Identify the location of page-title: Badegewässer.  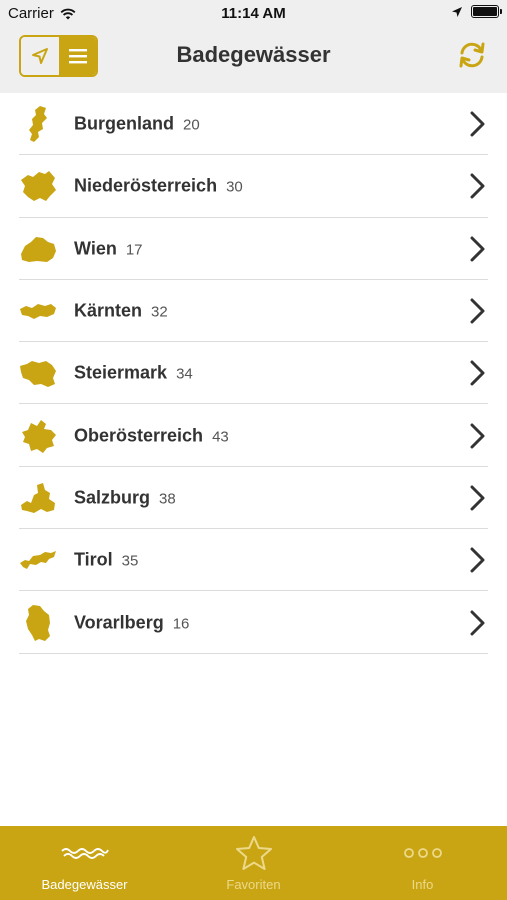
(253, 54).